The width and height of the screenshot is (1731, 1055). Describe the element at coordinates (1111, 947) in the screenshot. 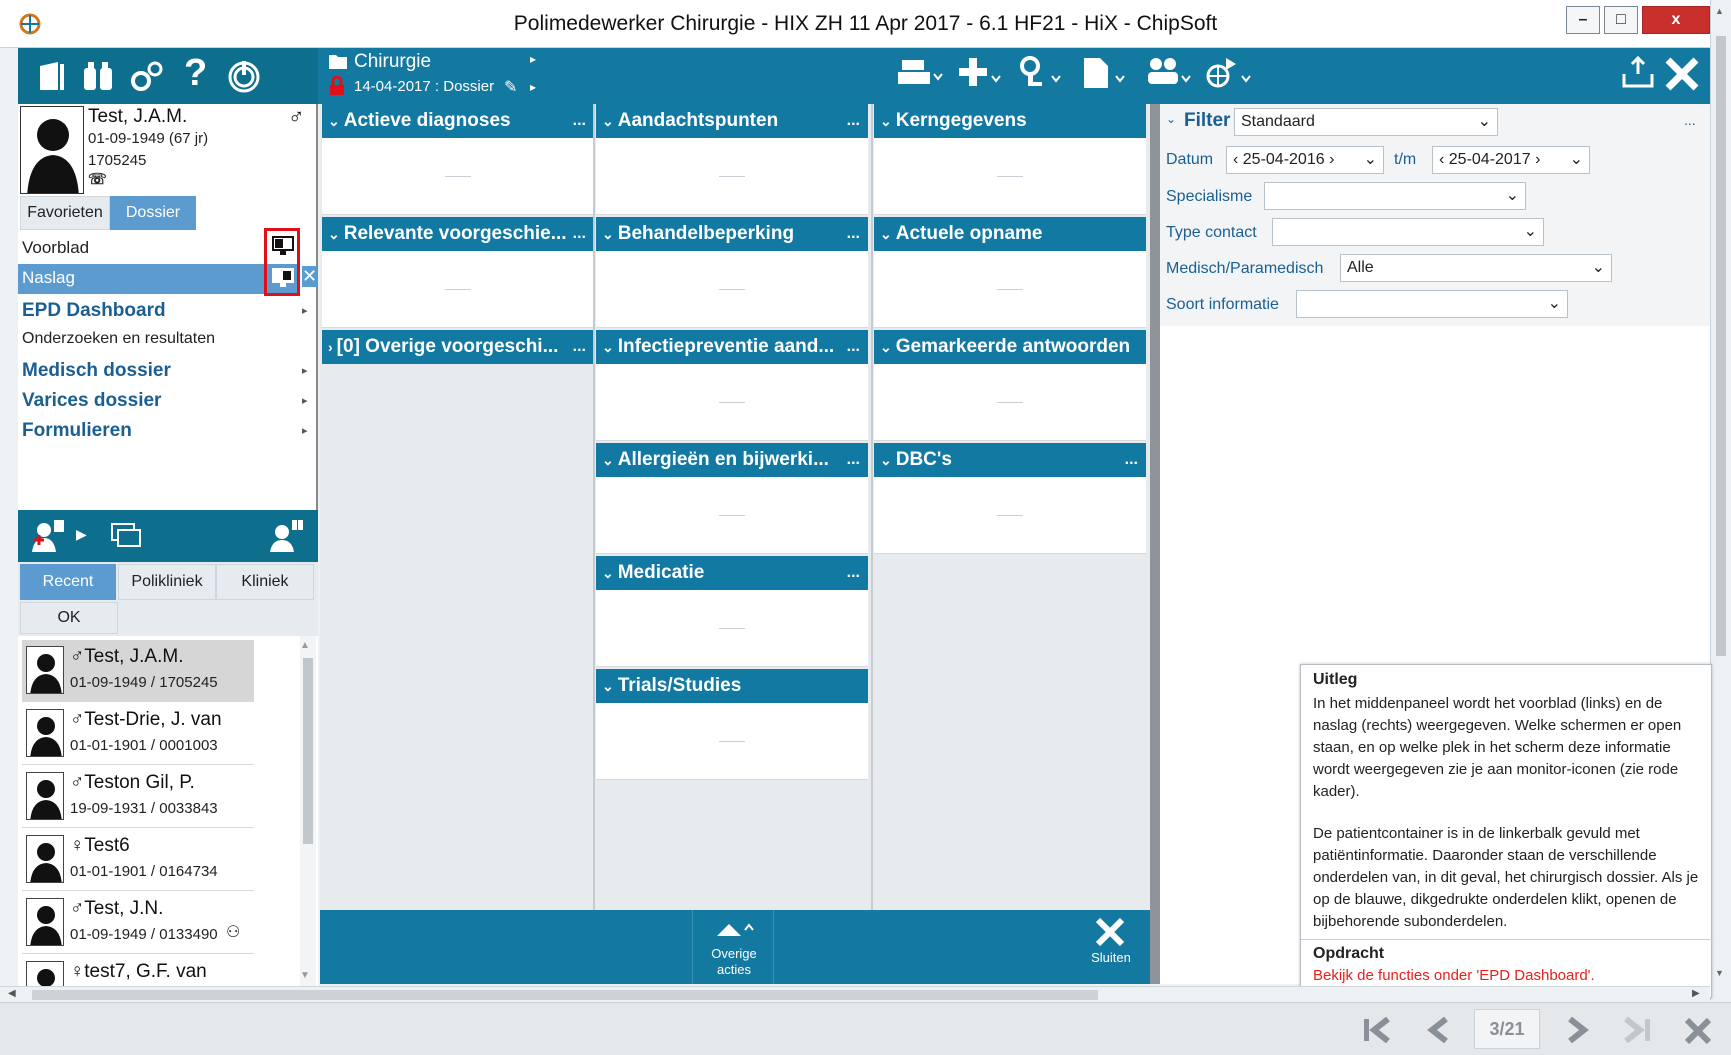

I see `sluiten-button: Sluiten` at that location.